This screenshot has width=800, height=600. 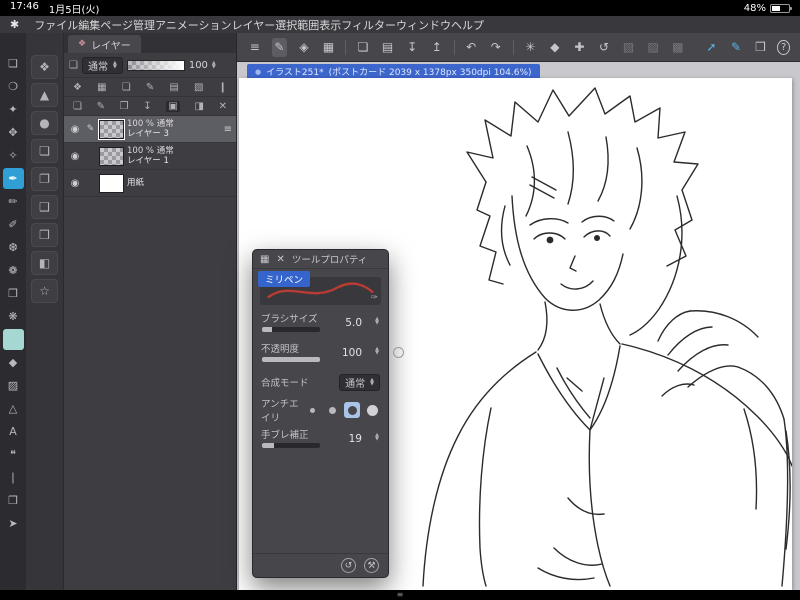 What do you see at coordinates (332, 410) in the screenshot?
I see `aa-weak-icon` at bounding box center [332, 410].